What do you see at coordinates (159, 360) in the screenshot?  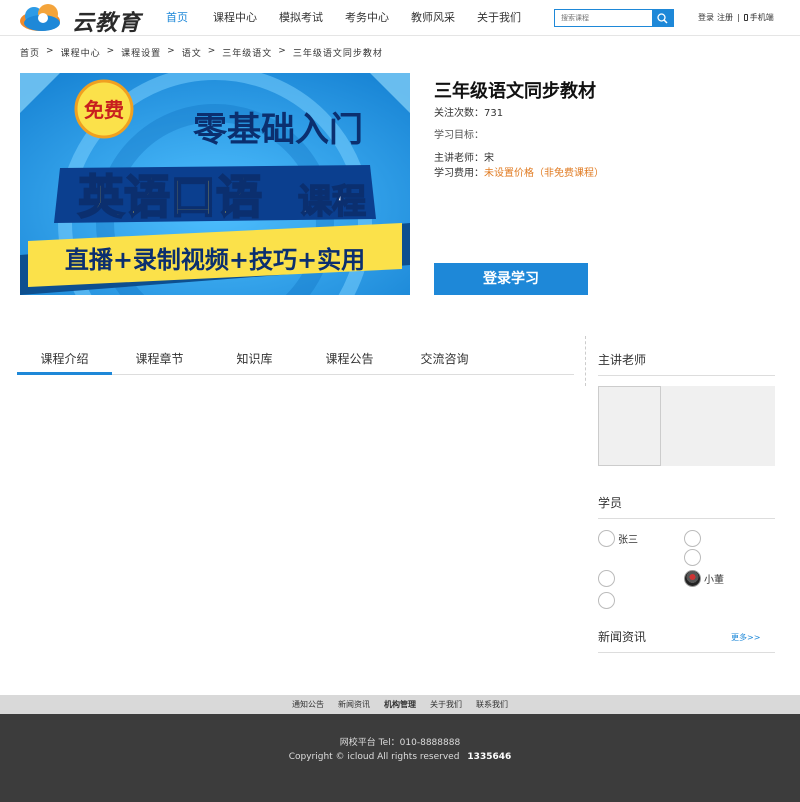 I see `tab-course-chapters: 课程章节` at bounding box center [159, 360].